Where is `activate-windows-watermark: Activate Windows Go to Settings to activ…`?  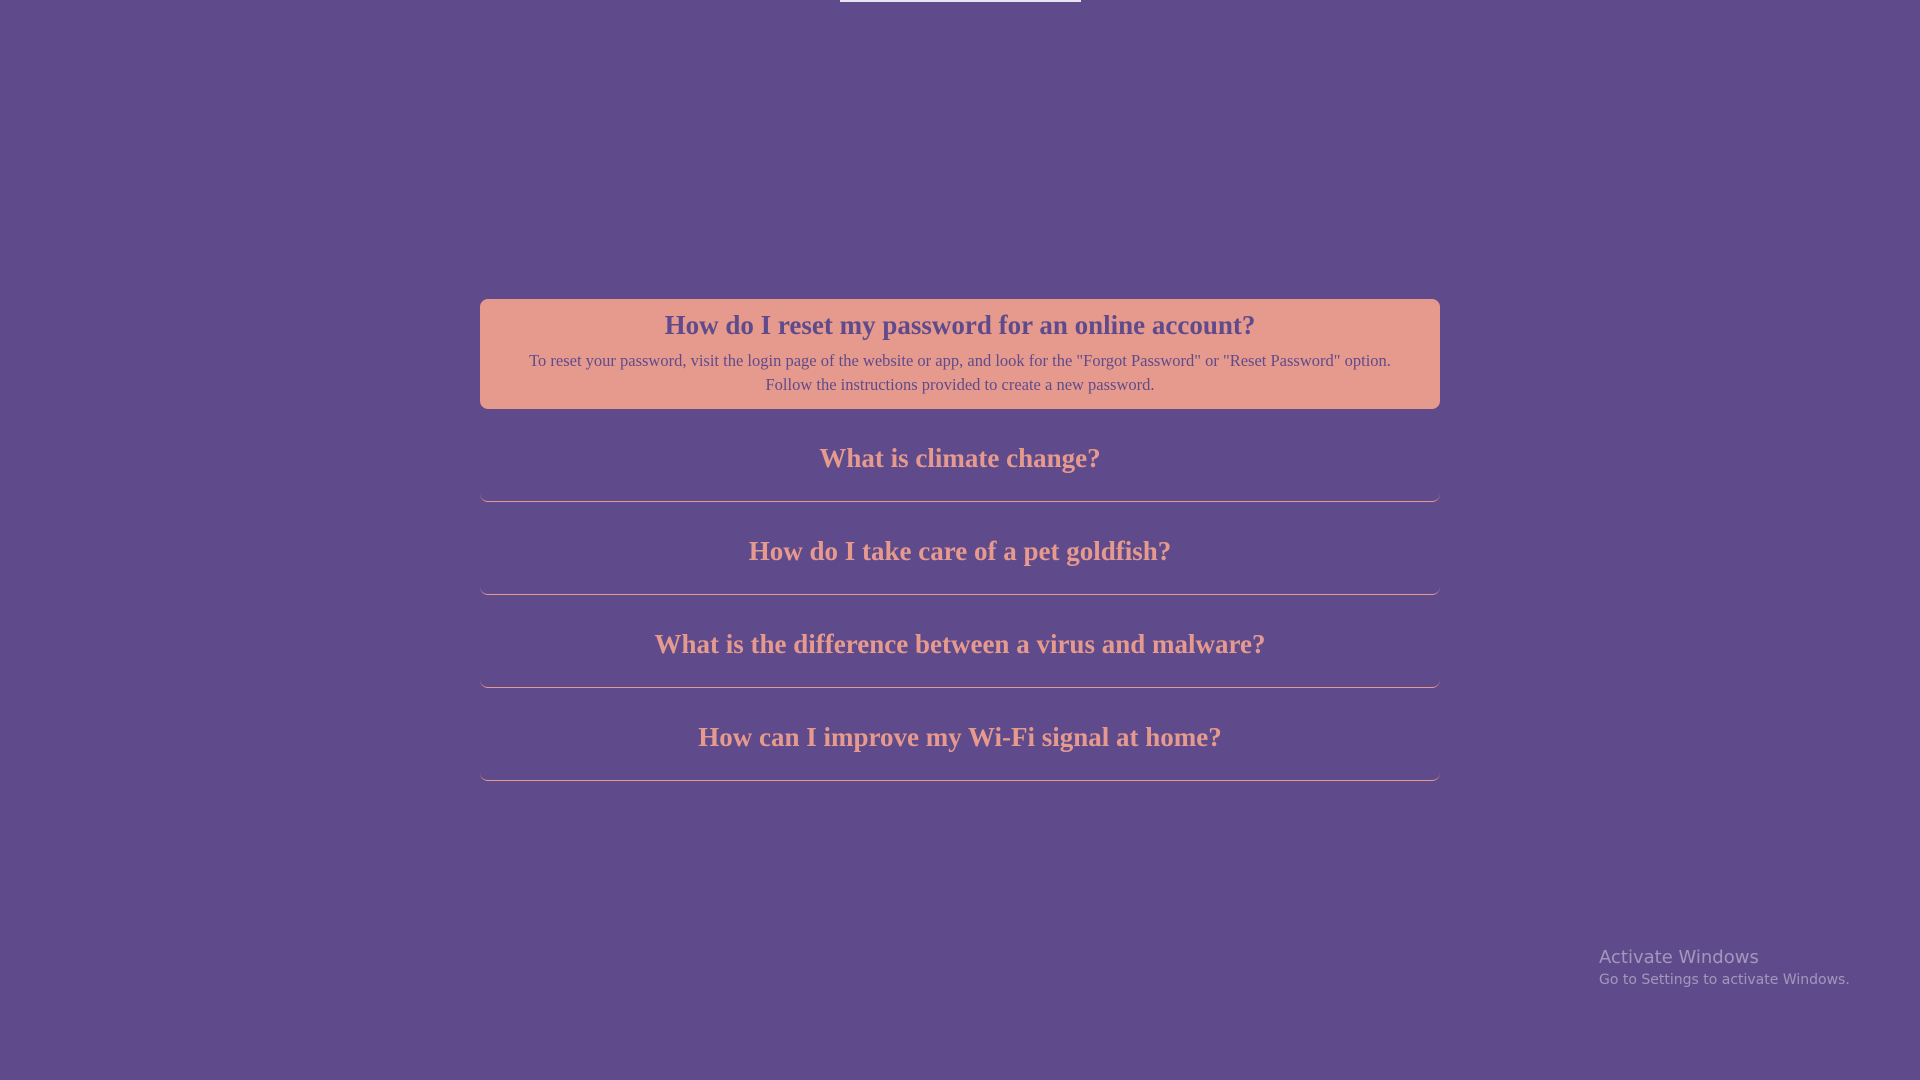 activate-windows-watermark: Activate Windows Go to Settings to activ… is located at coordinates (1724, 968).